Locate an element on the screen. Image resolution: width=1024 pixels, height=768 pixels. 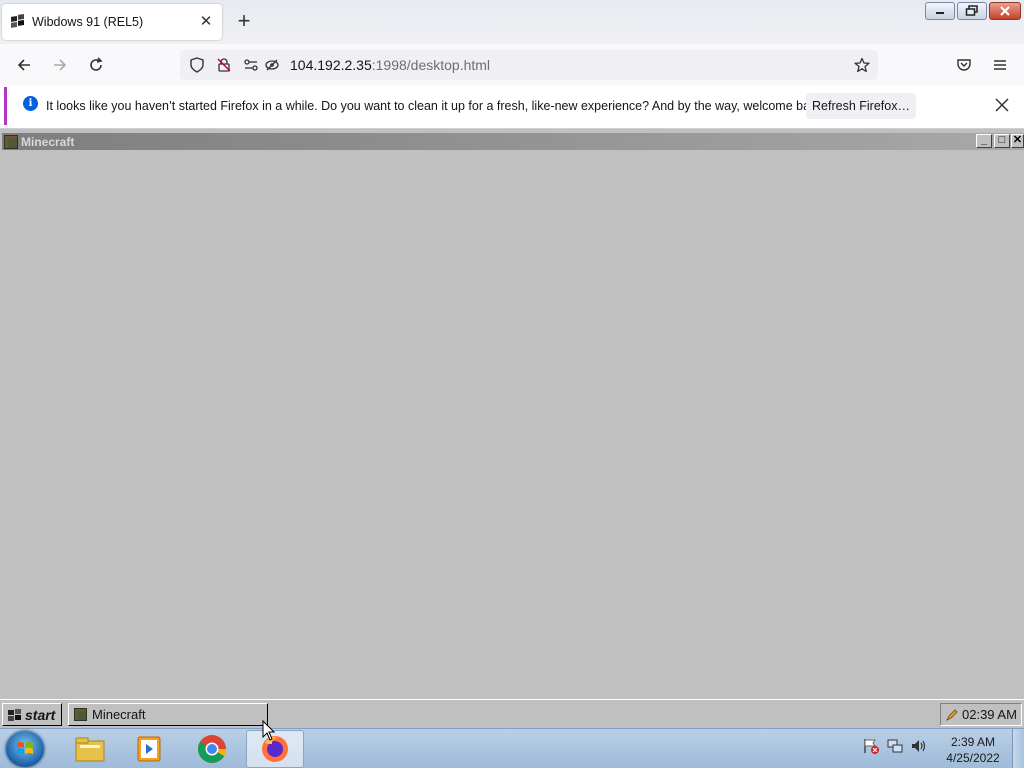
windows7-system-tray is located at coordinates (895, 746).